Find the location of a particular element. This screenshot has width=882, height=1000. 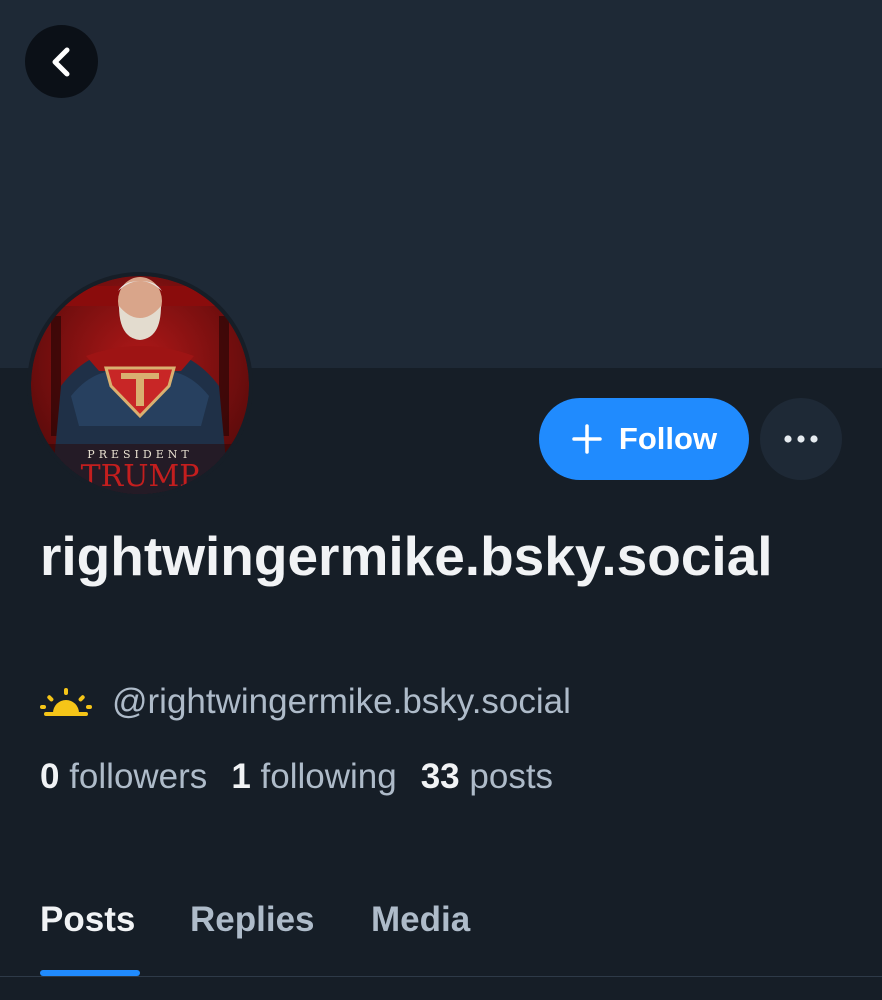

followers-stat: 0 followers is located at coordinates (123, 777).